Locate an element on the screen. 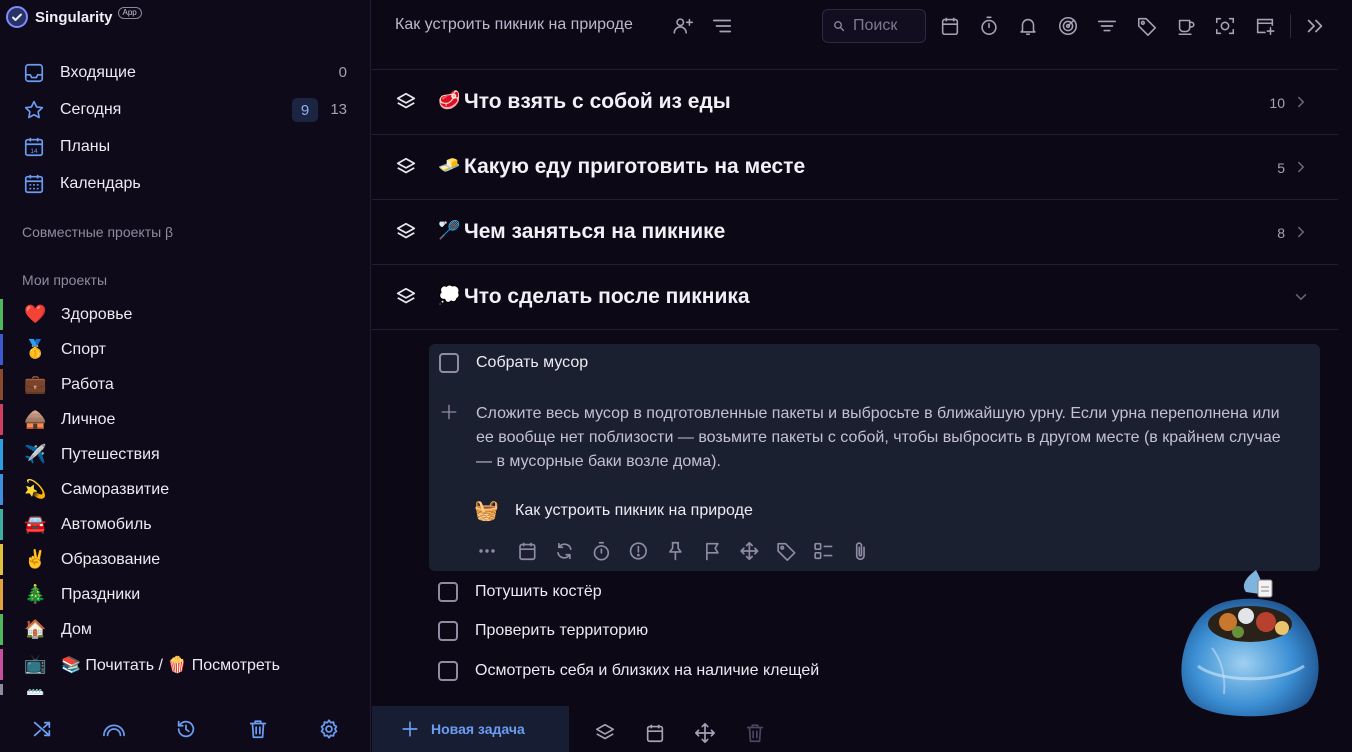  task-title: Собрать мусор is located at coordinates (532, 363).